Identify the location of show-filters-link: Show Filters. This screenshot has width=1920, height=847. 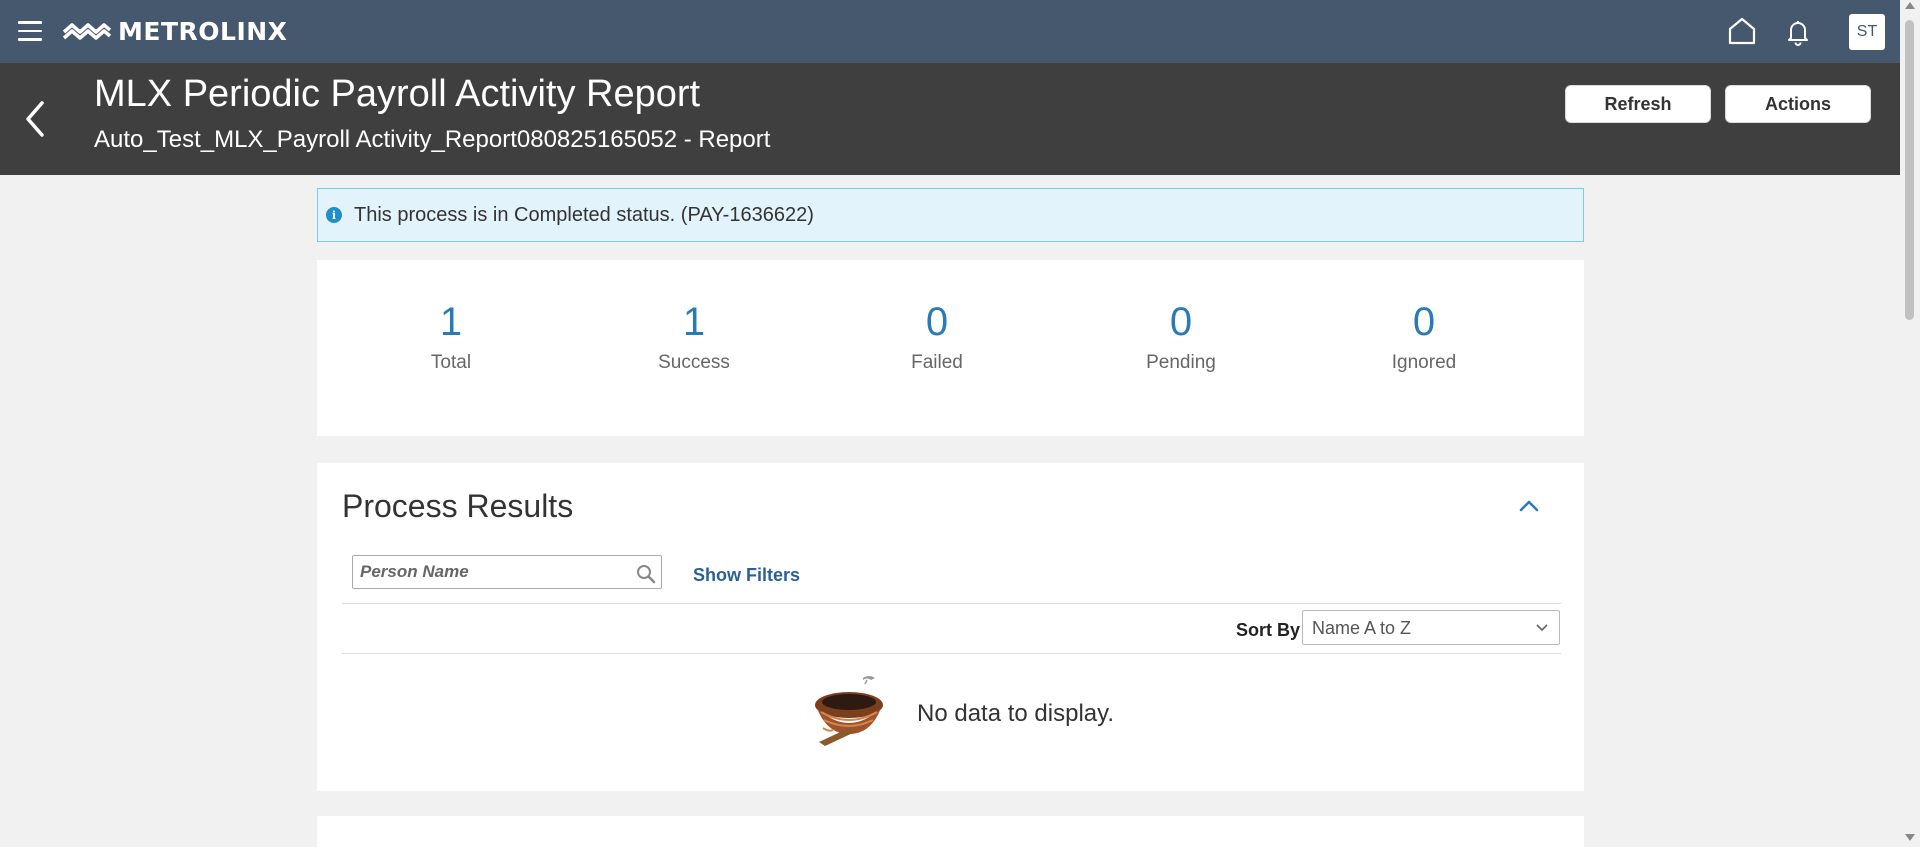
(746, 575).